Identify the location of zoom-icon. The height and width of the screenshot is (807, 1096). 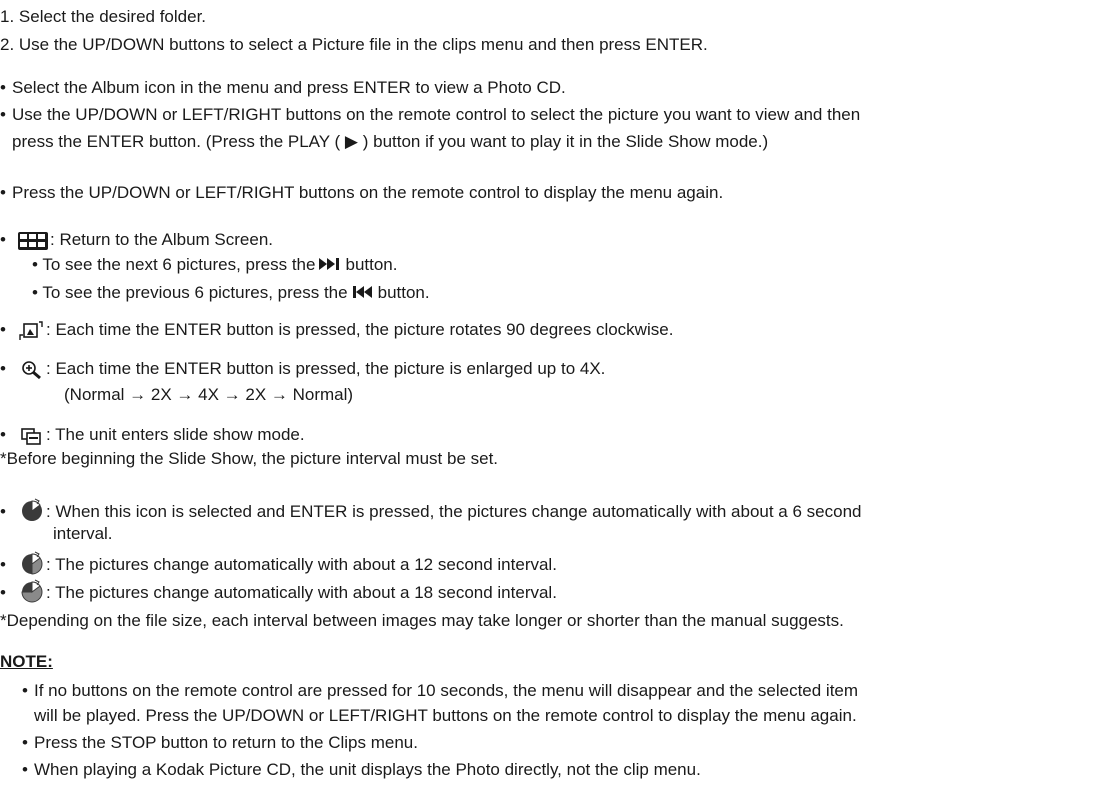
(32, 370).